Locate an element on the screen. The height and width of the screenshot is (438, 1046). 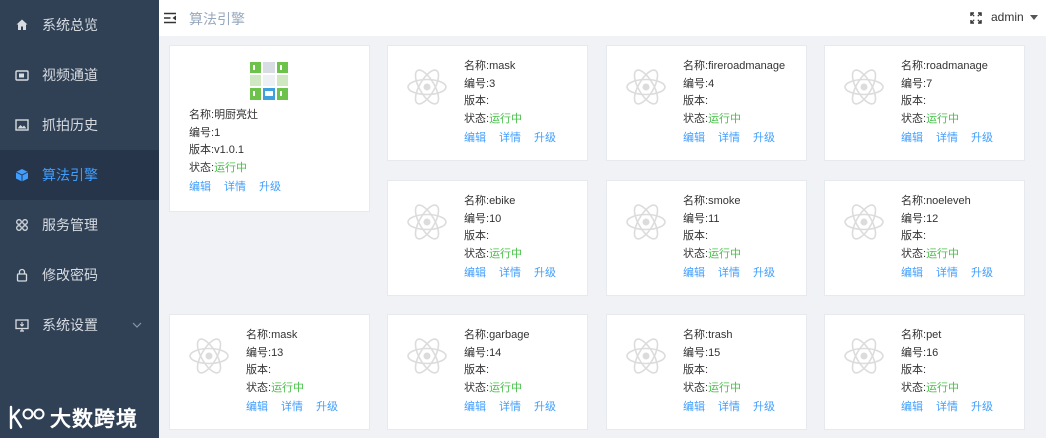
card-number: 编号:10 is located at coordinates (483, 218).